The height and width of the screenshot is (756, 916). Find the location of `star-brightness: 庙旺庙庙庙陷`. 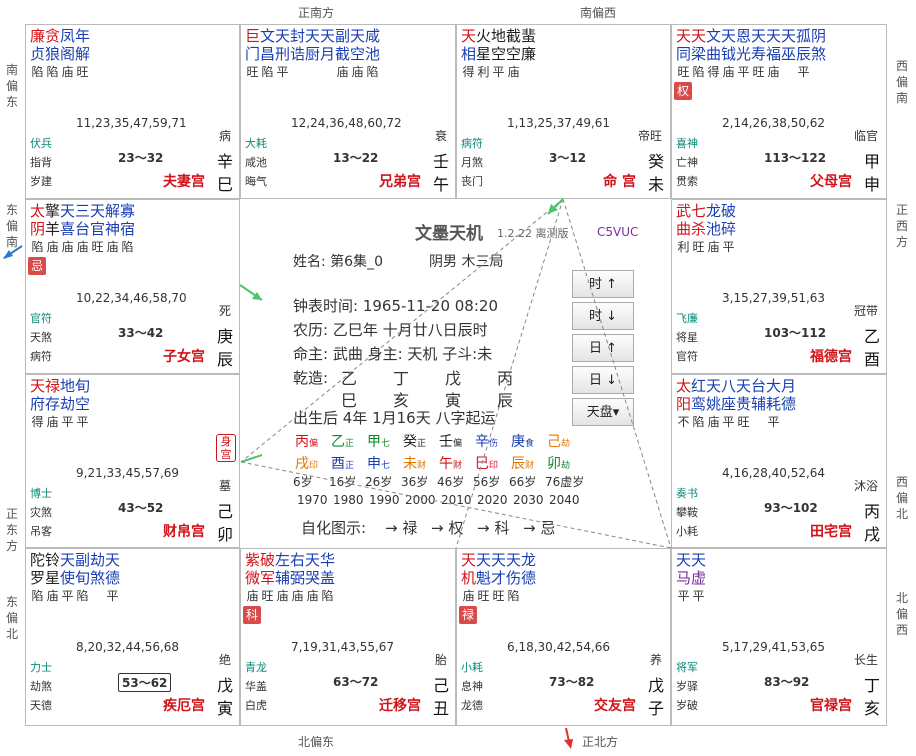

star-brightness: 庙旺庙庙庙陷 is located at coordinates (290, 595).